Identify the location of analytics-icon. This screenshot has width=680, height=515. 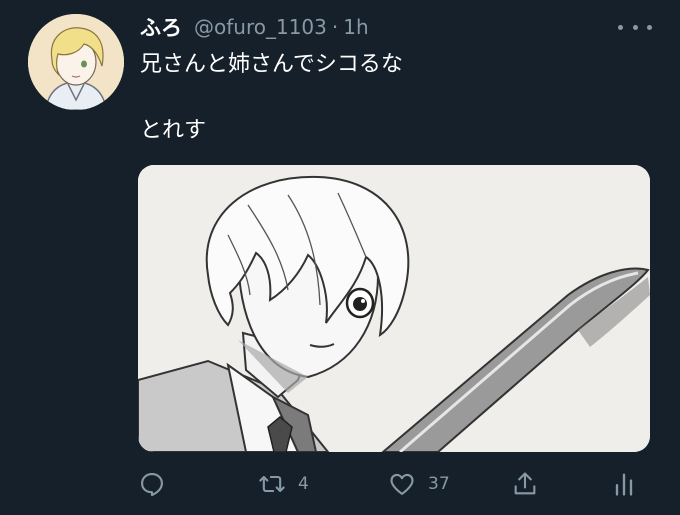
(624, 484).